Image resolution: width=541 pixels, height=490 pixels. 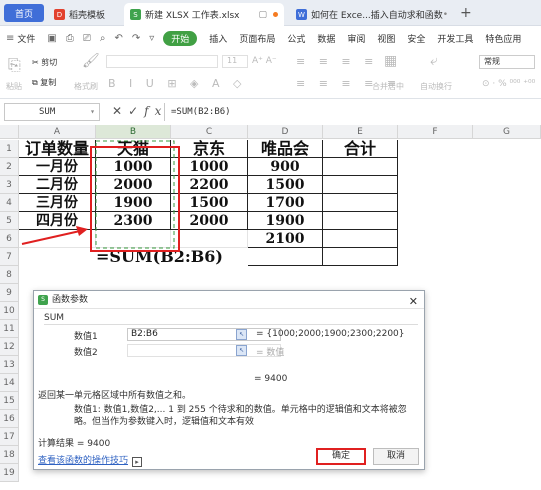 What do you see at coordinates (396, 456) in the screenshot?
I see `cancel-button: 取消` at bounding box center [396, 456].